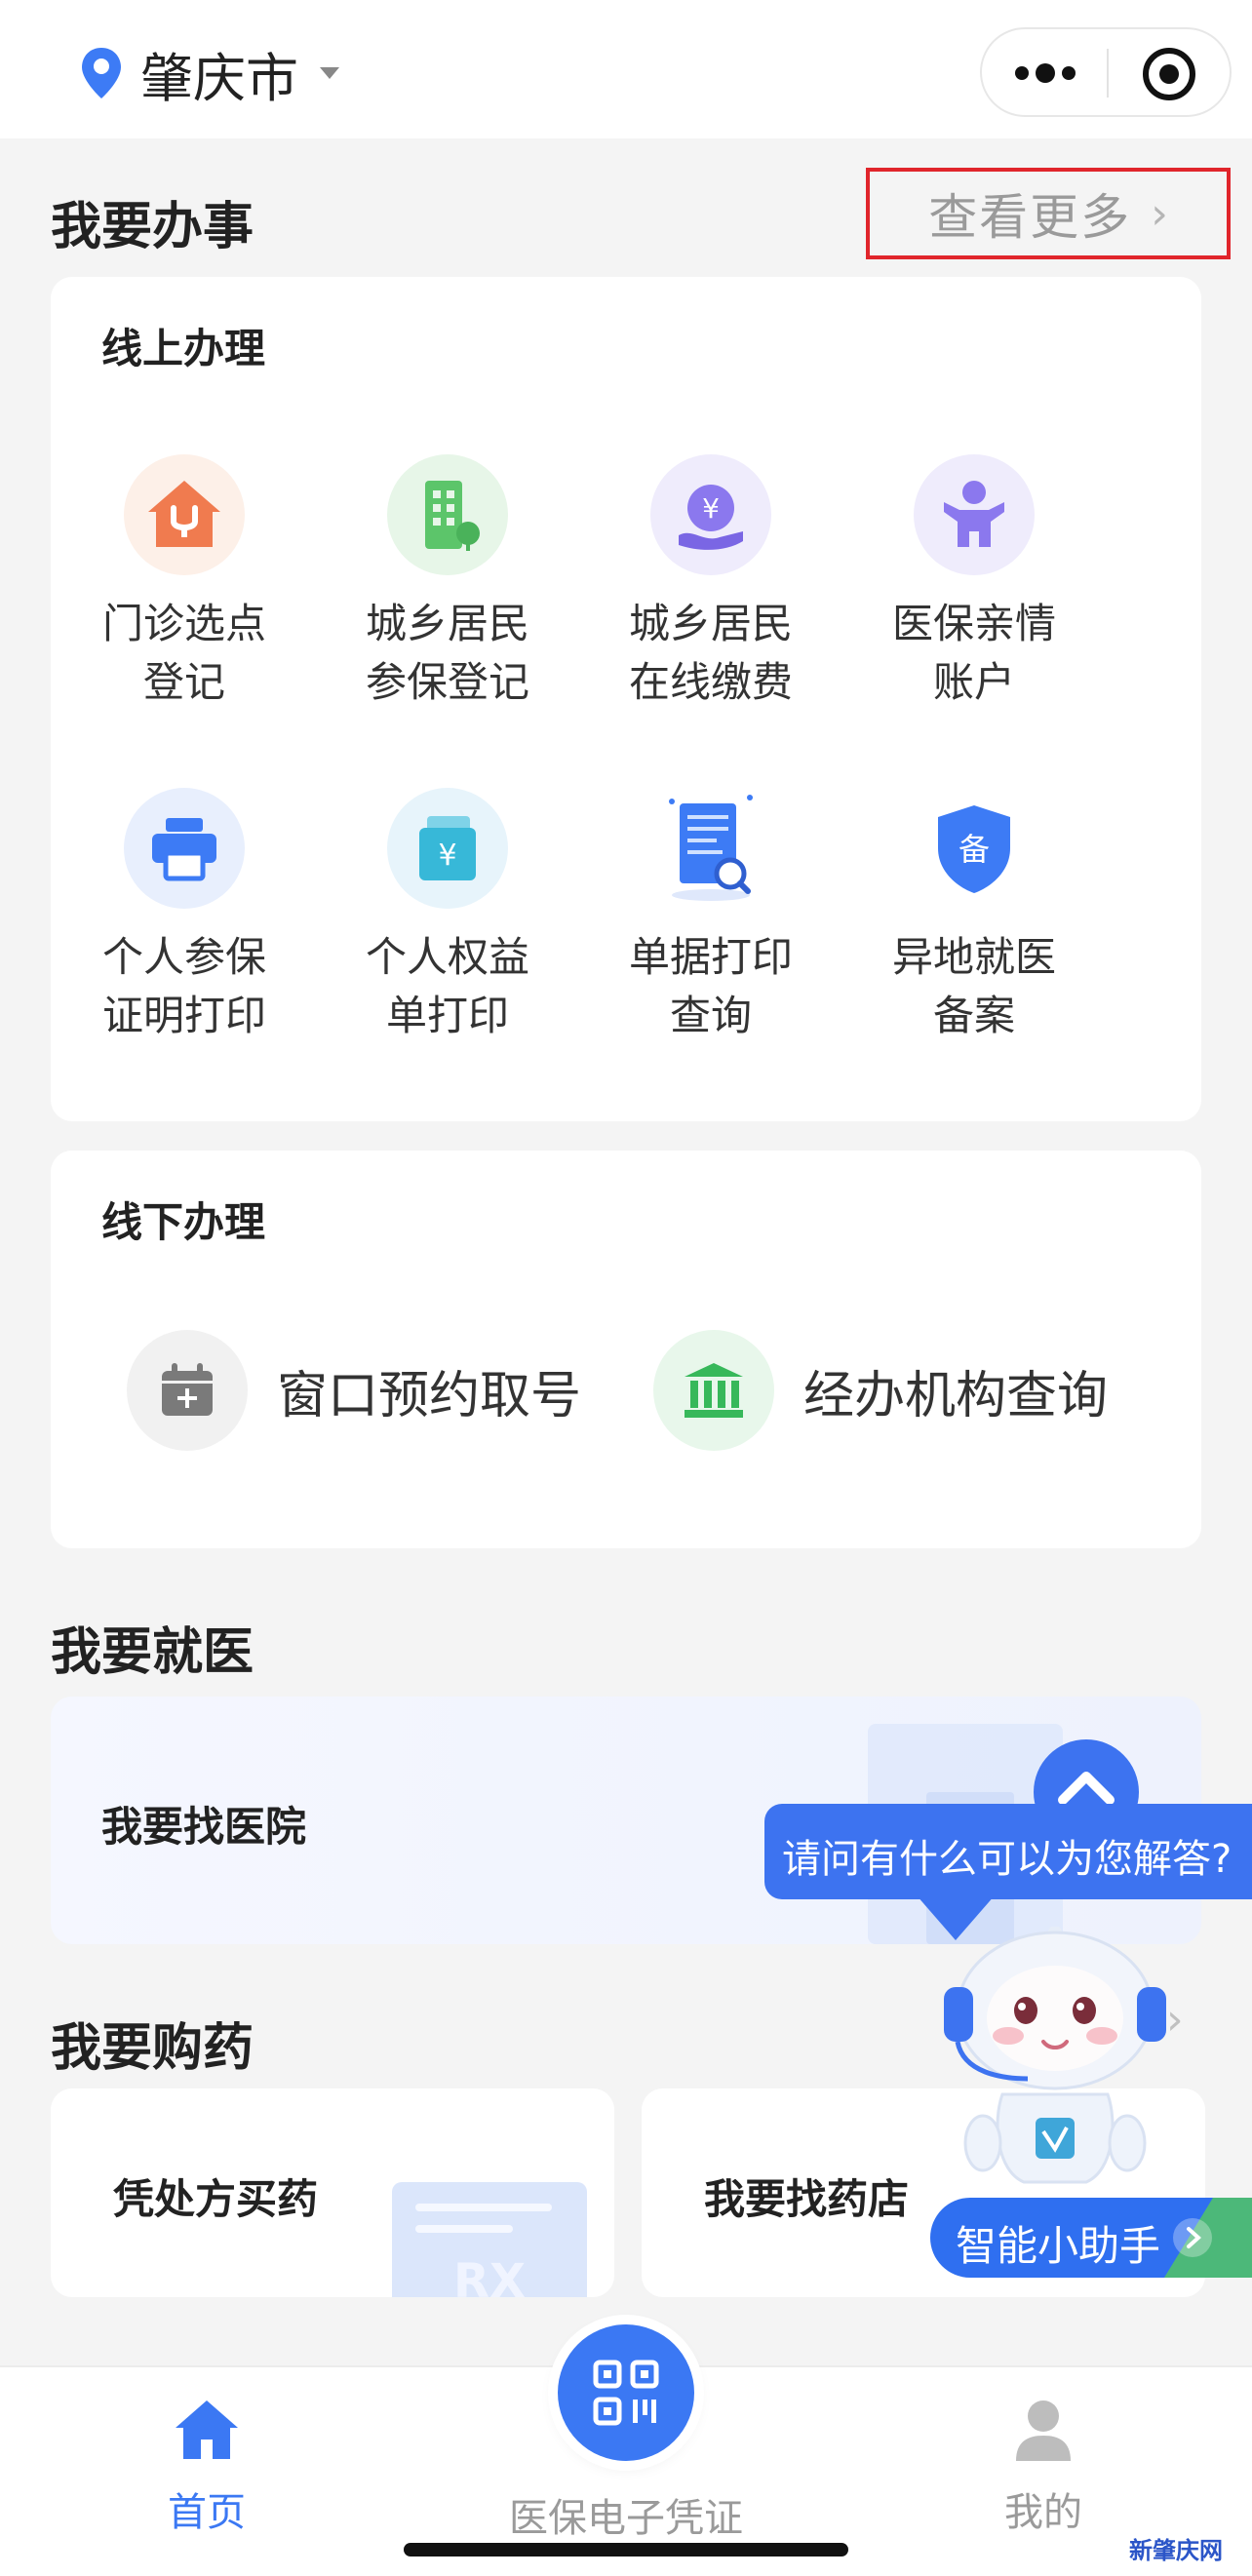 The height and width of the screenshot is (2576, 1252). Describe the element at coordinates (184, 348) in the screenshot. I see `online-card-title: 线上办理` at that location.